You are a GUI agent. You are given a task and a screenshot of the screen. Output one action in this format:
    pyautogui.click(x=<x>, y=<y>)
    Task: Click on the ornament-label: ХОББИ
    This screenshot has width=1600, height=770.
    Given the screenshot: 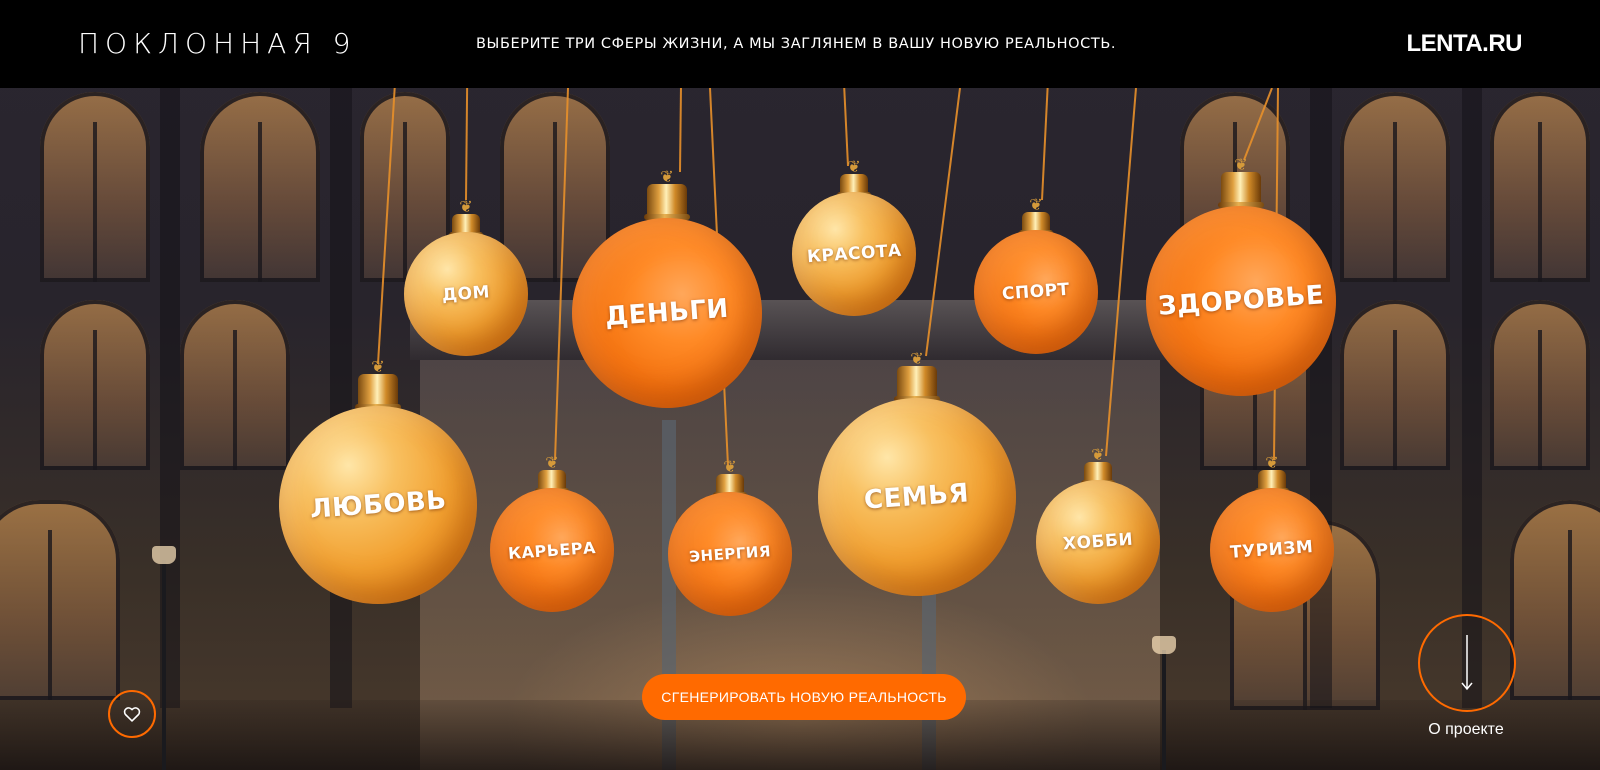 What is the action you would take?
    pyautogui.click(x=1098, y=542)
    